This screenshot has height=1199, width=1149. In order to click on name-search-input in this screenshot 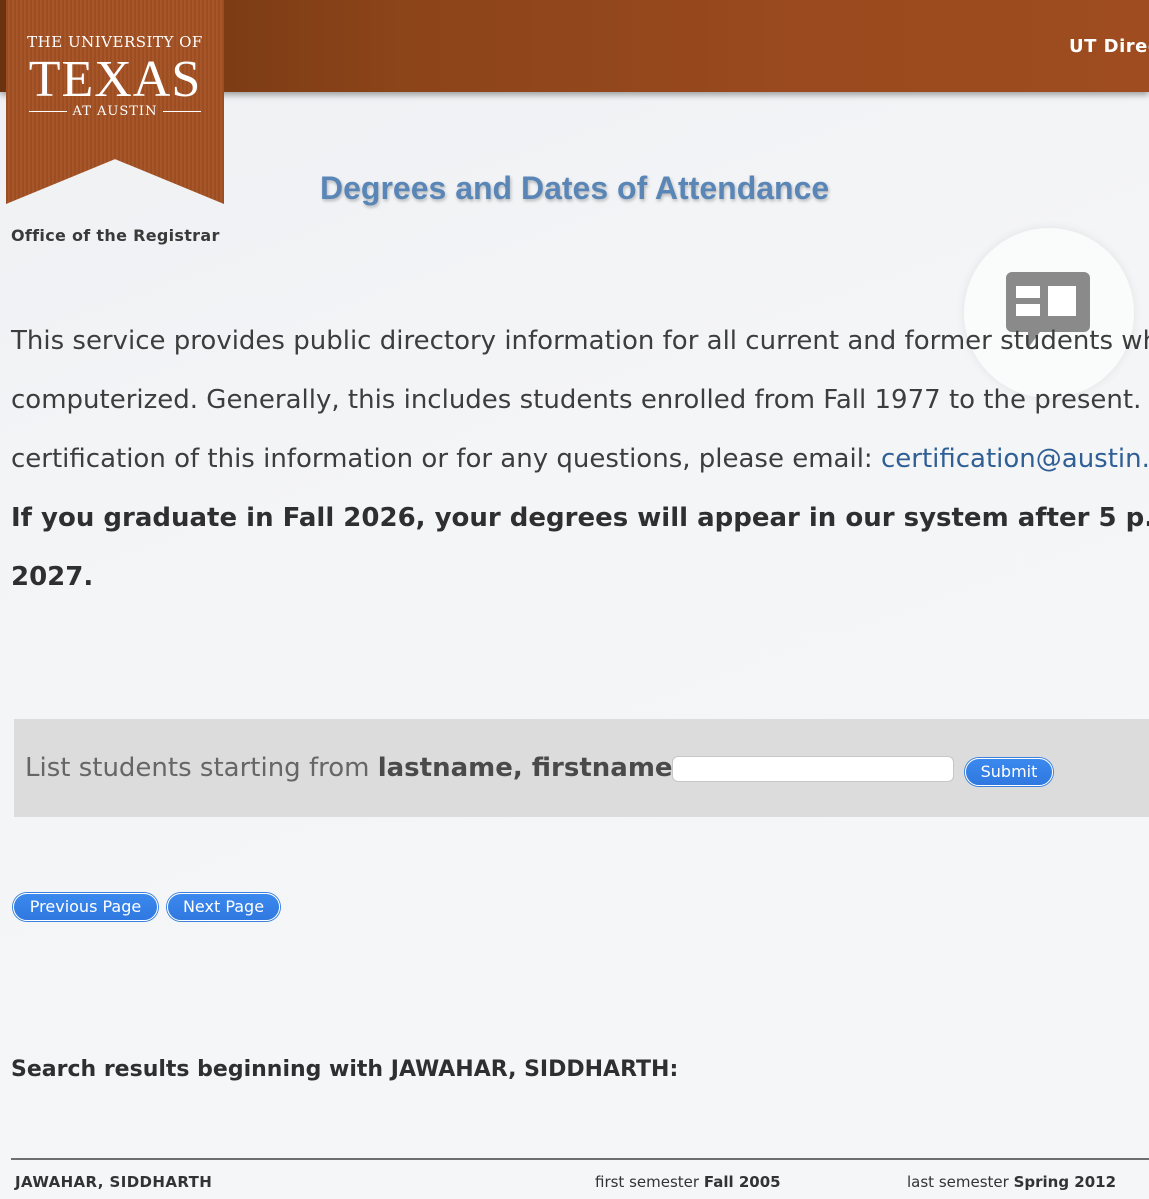, I will do `click(813, 769)`.